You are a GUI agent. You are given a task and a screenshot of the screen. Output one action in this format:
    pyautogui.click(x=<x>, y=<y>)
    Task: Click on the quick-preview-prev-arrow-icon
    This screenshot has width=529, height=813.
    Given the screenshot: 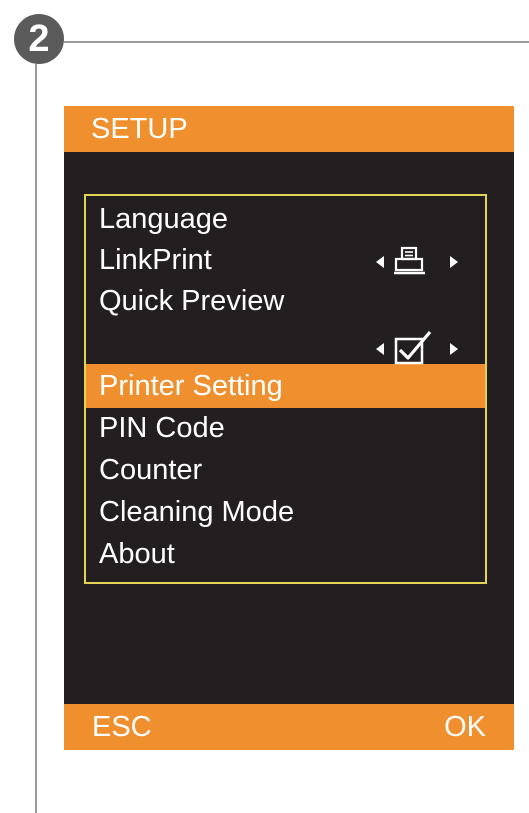 What is the action you would take?
    pyautogui.click(x=380, y=349)
    